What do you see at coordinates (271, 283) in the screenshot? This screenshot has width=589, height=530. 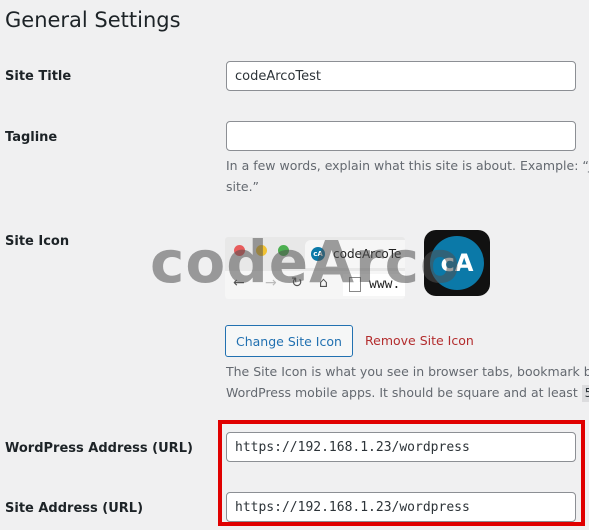 I see `forward-arrow-icon: →` at bounding box center [271, 283].